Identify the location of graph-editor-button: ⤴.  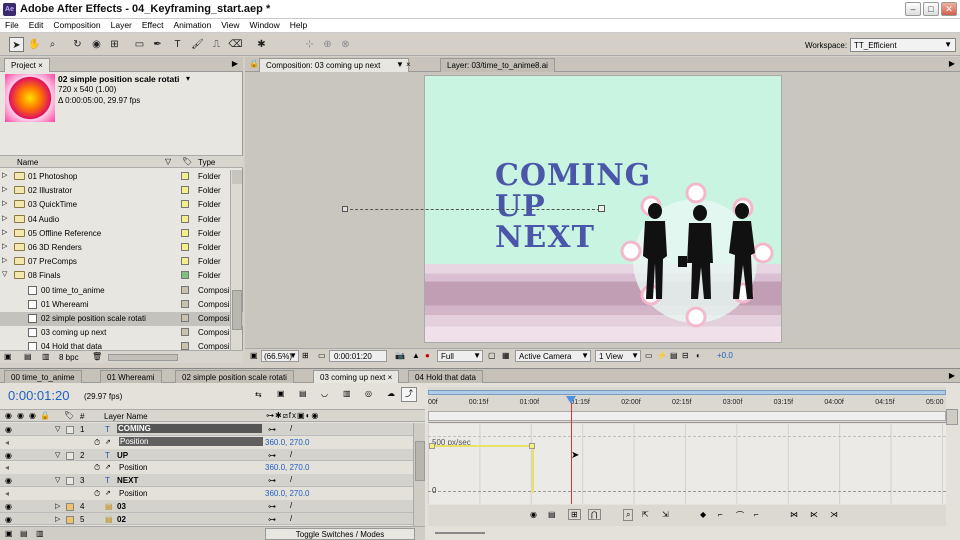
(409, 394).